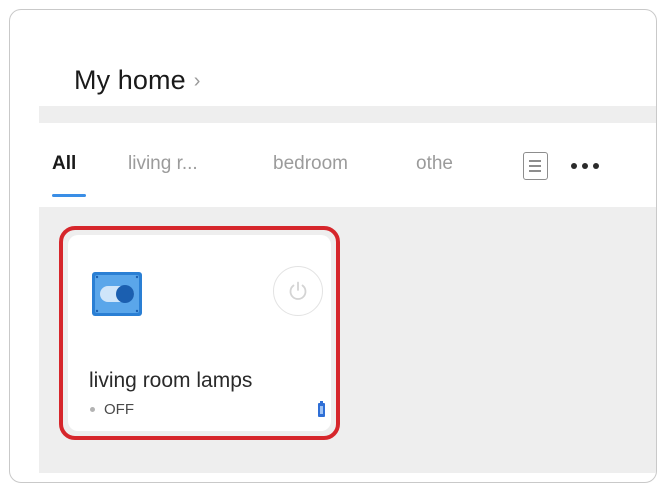 The image size is (667, 492). What do you see at coordinates (197, 80) in the screenshot?
I see `chevron-right-icon: ›` at bounding box center [197, 80].